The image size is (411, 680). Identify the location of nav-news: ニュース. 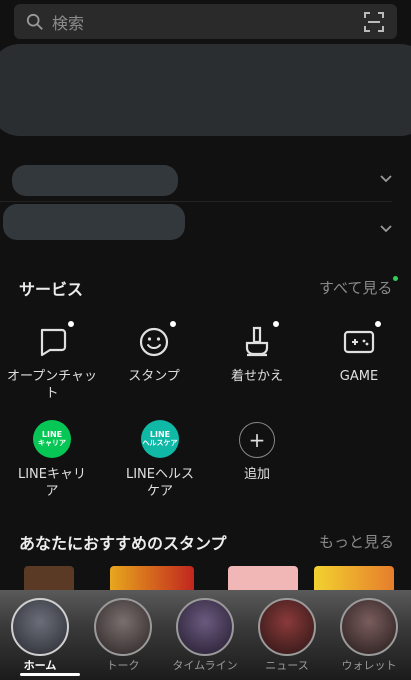
(287, 635).